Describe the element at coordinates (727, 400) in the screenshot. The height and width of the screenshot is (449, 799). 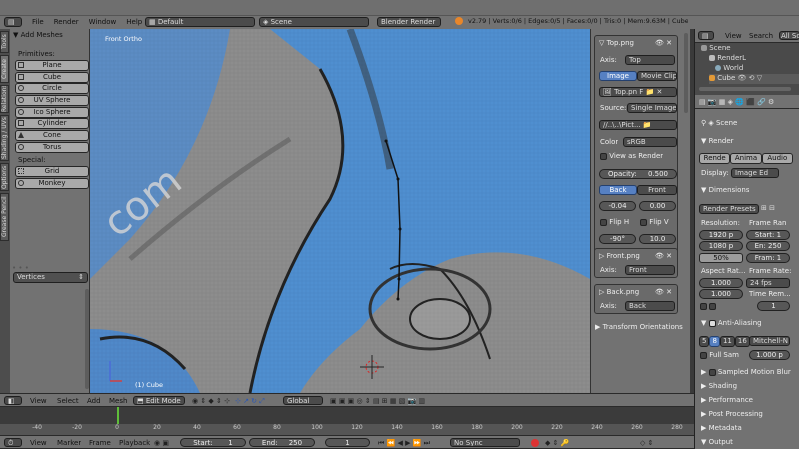
I see `performance-panel-header: ▶ Performance` at that location.